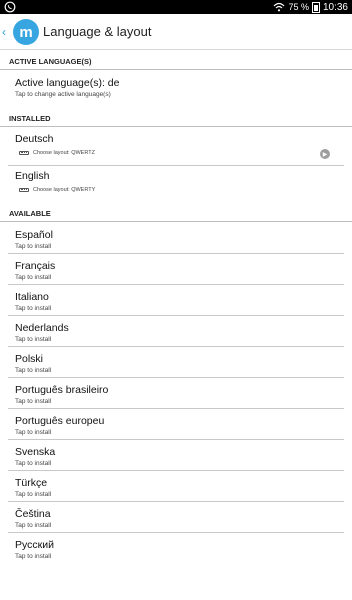 This screenshot has width=352, height=600. Describe the element at coordinates (310, 7) in the screenshot. I see `status-icons: 75 % 10:36` at that location.